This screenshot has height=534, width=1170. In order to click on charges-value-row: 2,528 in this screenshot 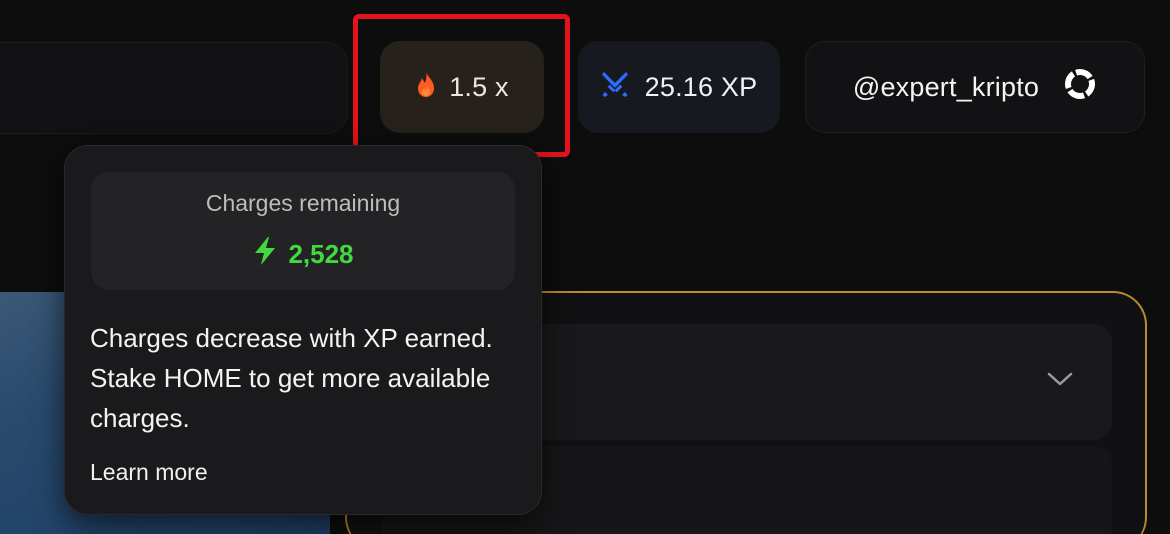, I will do `click(303, 254)`.